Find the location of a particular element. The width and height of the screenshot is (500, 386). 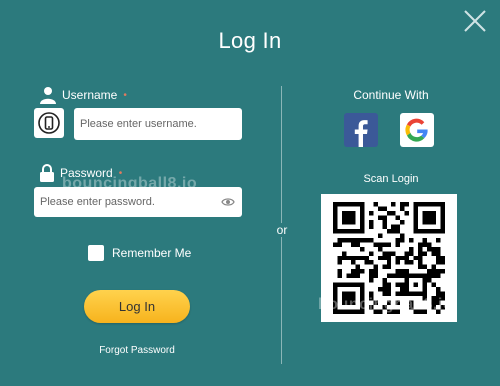

remember-me-label: Remember Me is located at coordinates (152, 253).